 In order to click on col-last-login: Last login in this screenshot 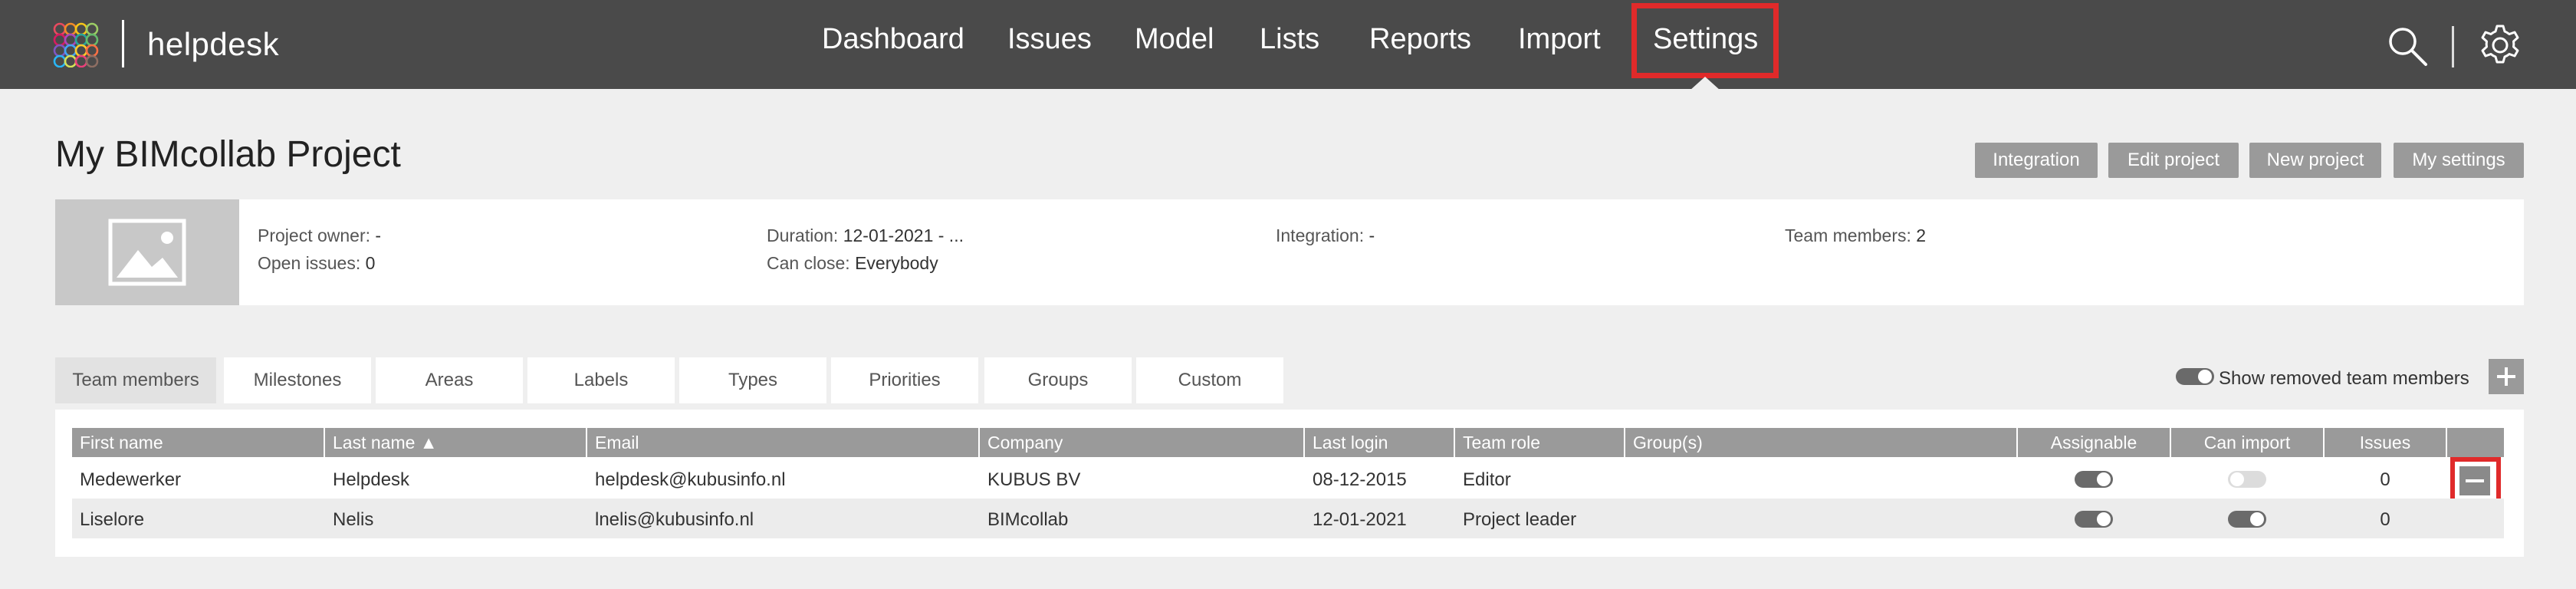, I will do `click(1379, 442)`.